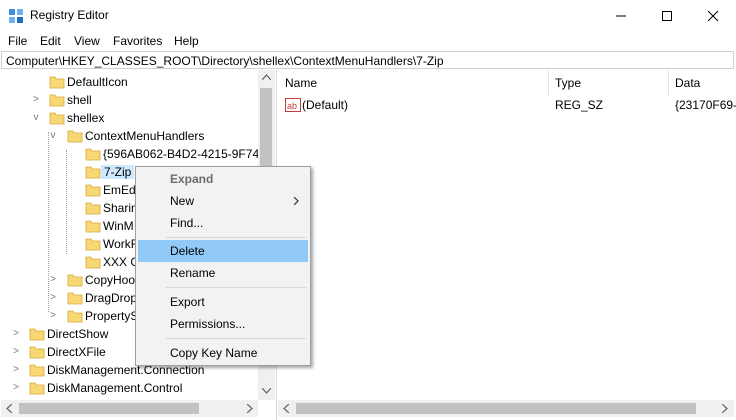 The height and width of the screenshot is (420, 736). What do you see at coordinates (78, 334) in the screenshot?
I see `tree-item-label: DirectShow` at bounding box center [78, 334].